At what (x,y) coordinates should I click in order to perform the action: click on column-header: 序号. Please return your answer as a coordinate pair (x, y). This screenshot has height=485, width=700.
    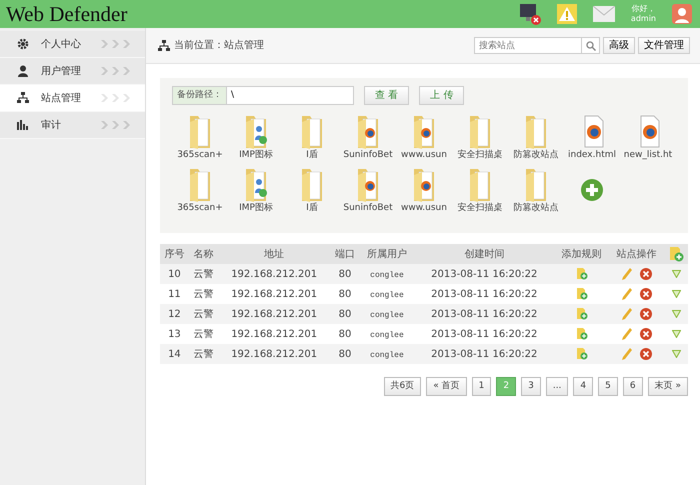
    Looking at the image, I should click on (174, 254).